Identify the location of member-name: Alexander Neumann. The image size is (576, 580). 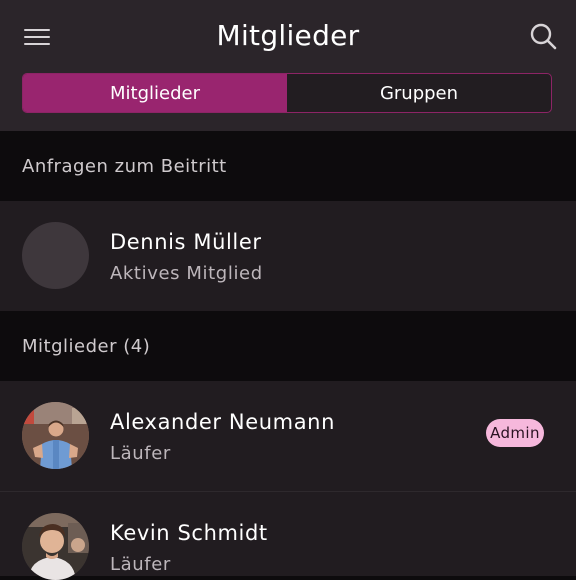
(222, 422).